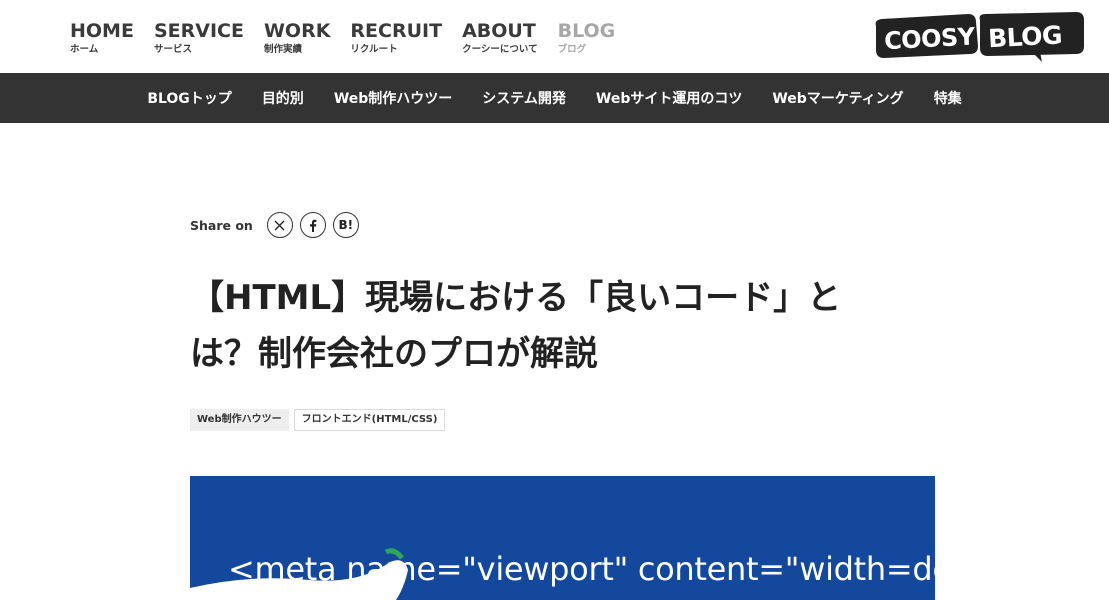 The width and height of the screenshot is (1109, 600). What do you see at coordinates (572, 49) in the screenshot?
I see `nav-blog-sublabel: ブログ` at bounding box center [572, 49].